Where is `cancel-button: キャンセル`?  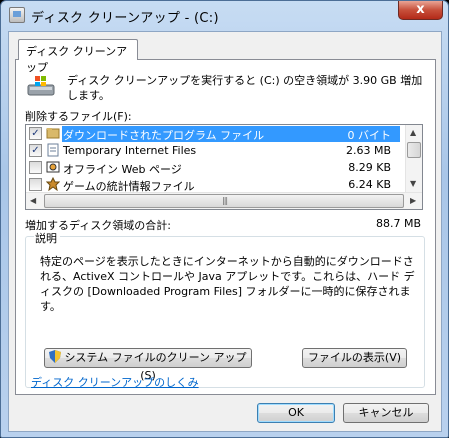 cancel-button: キャンセル is located at coordinates (386, 413).